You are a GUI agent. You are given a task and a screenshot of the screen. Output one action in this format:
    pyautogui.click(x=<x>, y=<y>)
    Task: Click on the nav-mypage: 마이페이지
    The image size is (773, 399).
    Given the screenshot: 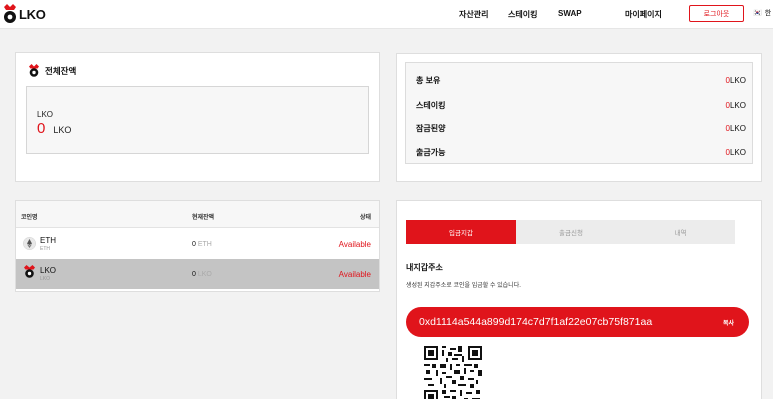 What is the action you would take?
    pyautogui.click(x=643, y=14)
    